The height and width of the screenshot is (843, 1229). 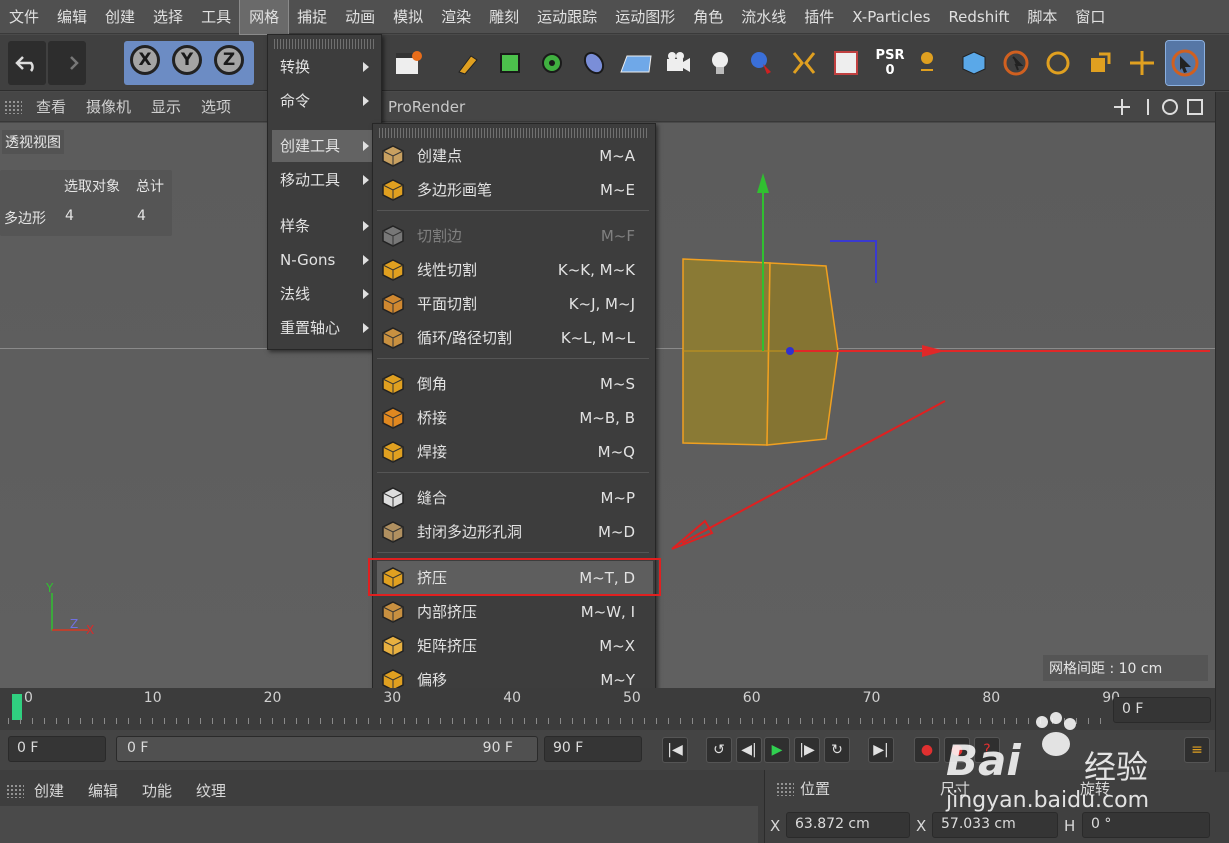 What do you see at coordinates (853, 261) in the screenshot?
I see `z-plane-handle` at bounding box center [853, 261].